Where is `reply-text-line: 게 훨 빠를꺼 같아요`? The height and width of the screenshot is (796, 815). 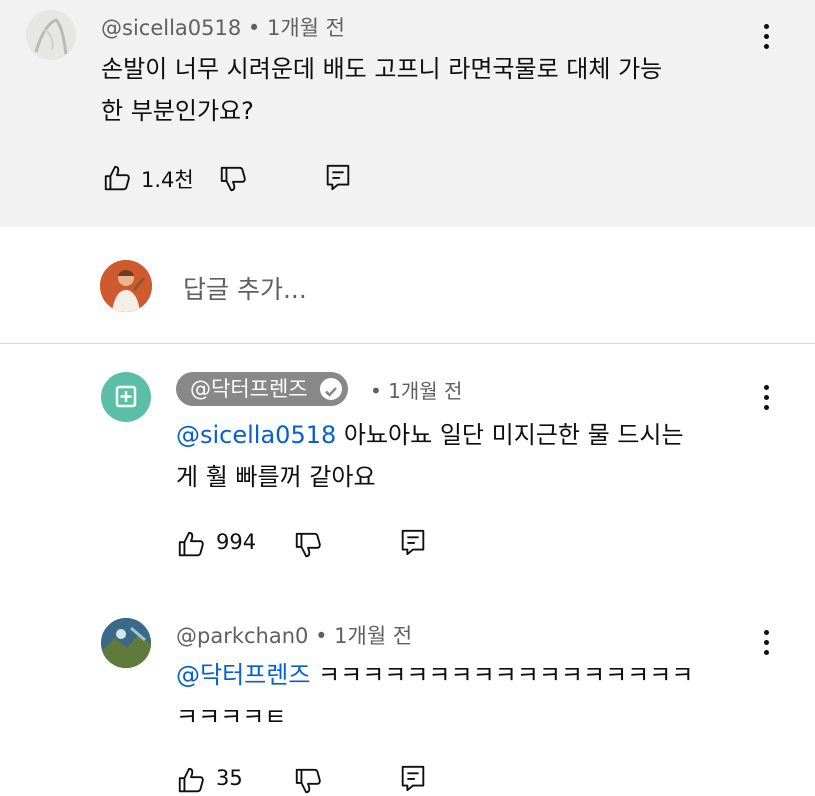 reply-text-line: 게 훨 빠를꺼 같아요 is located at coordinates (276, 477).